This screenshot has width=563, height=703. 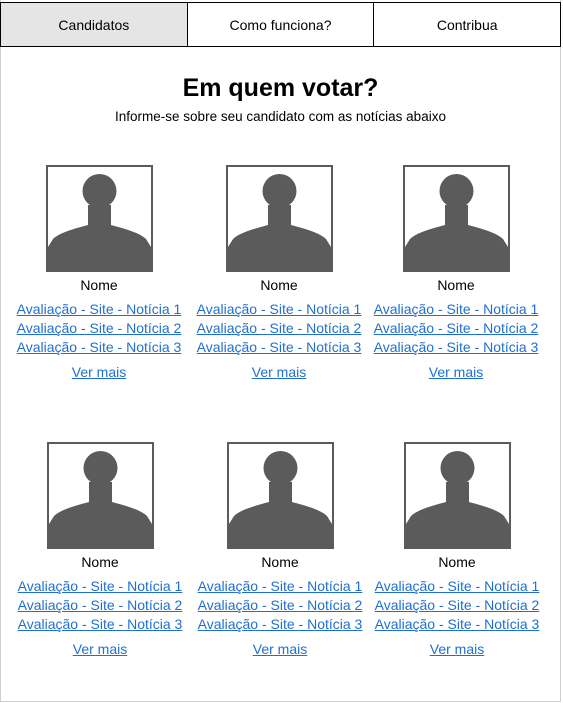 What do you see at coordinates (280, 88) in the screenshot?
I see `page-title: Em quem votar?` at bounding box center [280, 88].